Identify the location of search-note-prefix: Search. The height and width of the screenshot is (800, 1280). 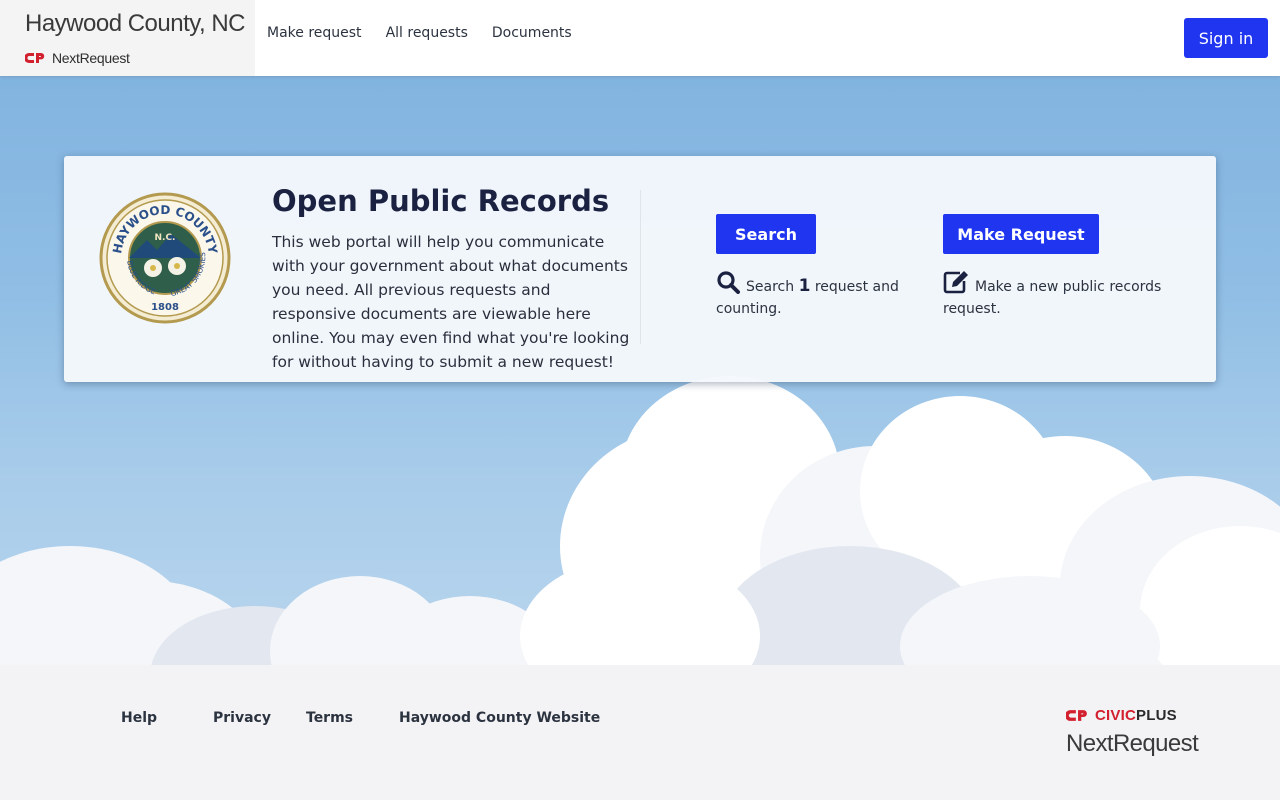
(770, 287).